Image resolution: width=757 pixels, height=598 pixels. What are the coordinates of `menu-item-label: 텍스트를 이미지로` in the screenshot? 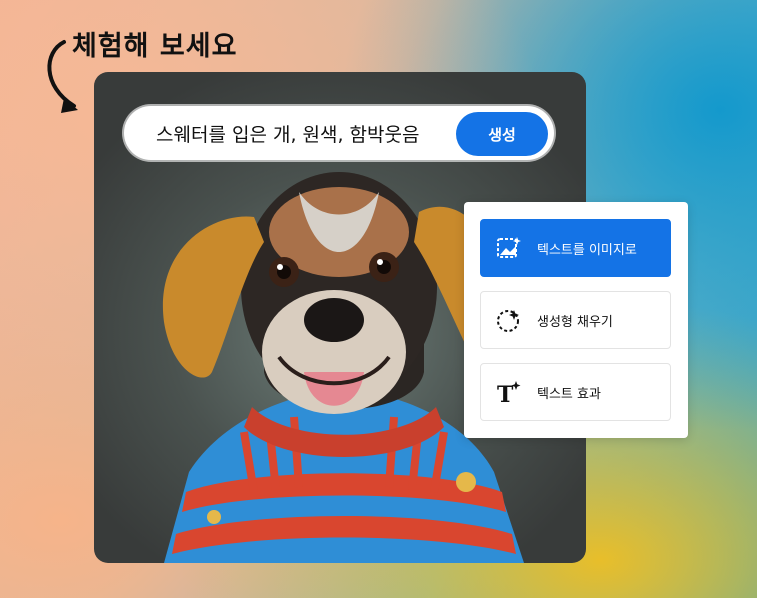 It's located at (587, 250).